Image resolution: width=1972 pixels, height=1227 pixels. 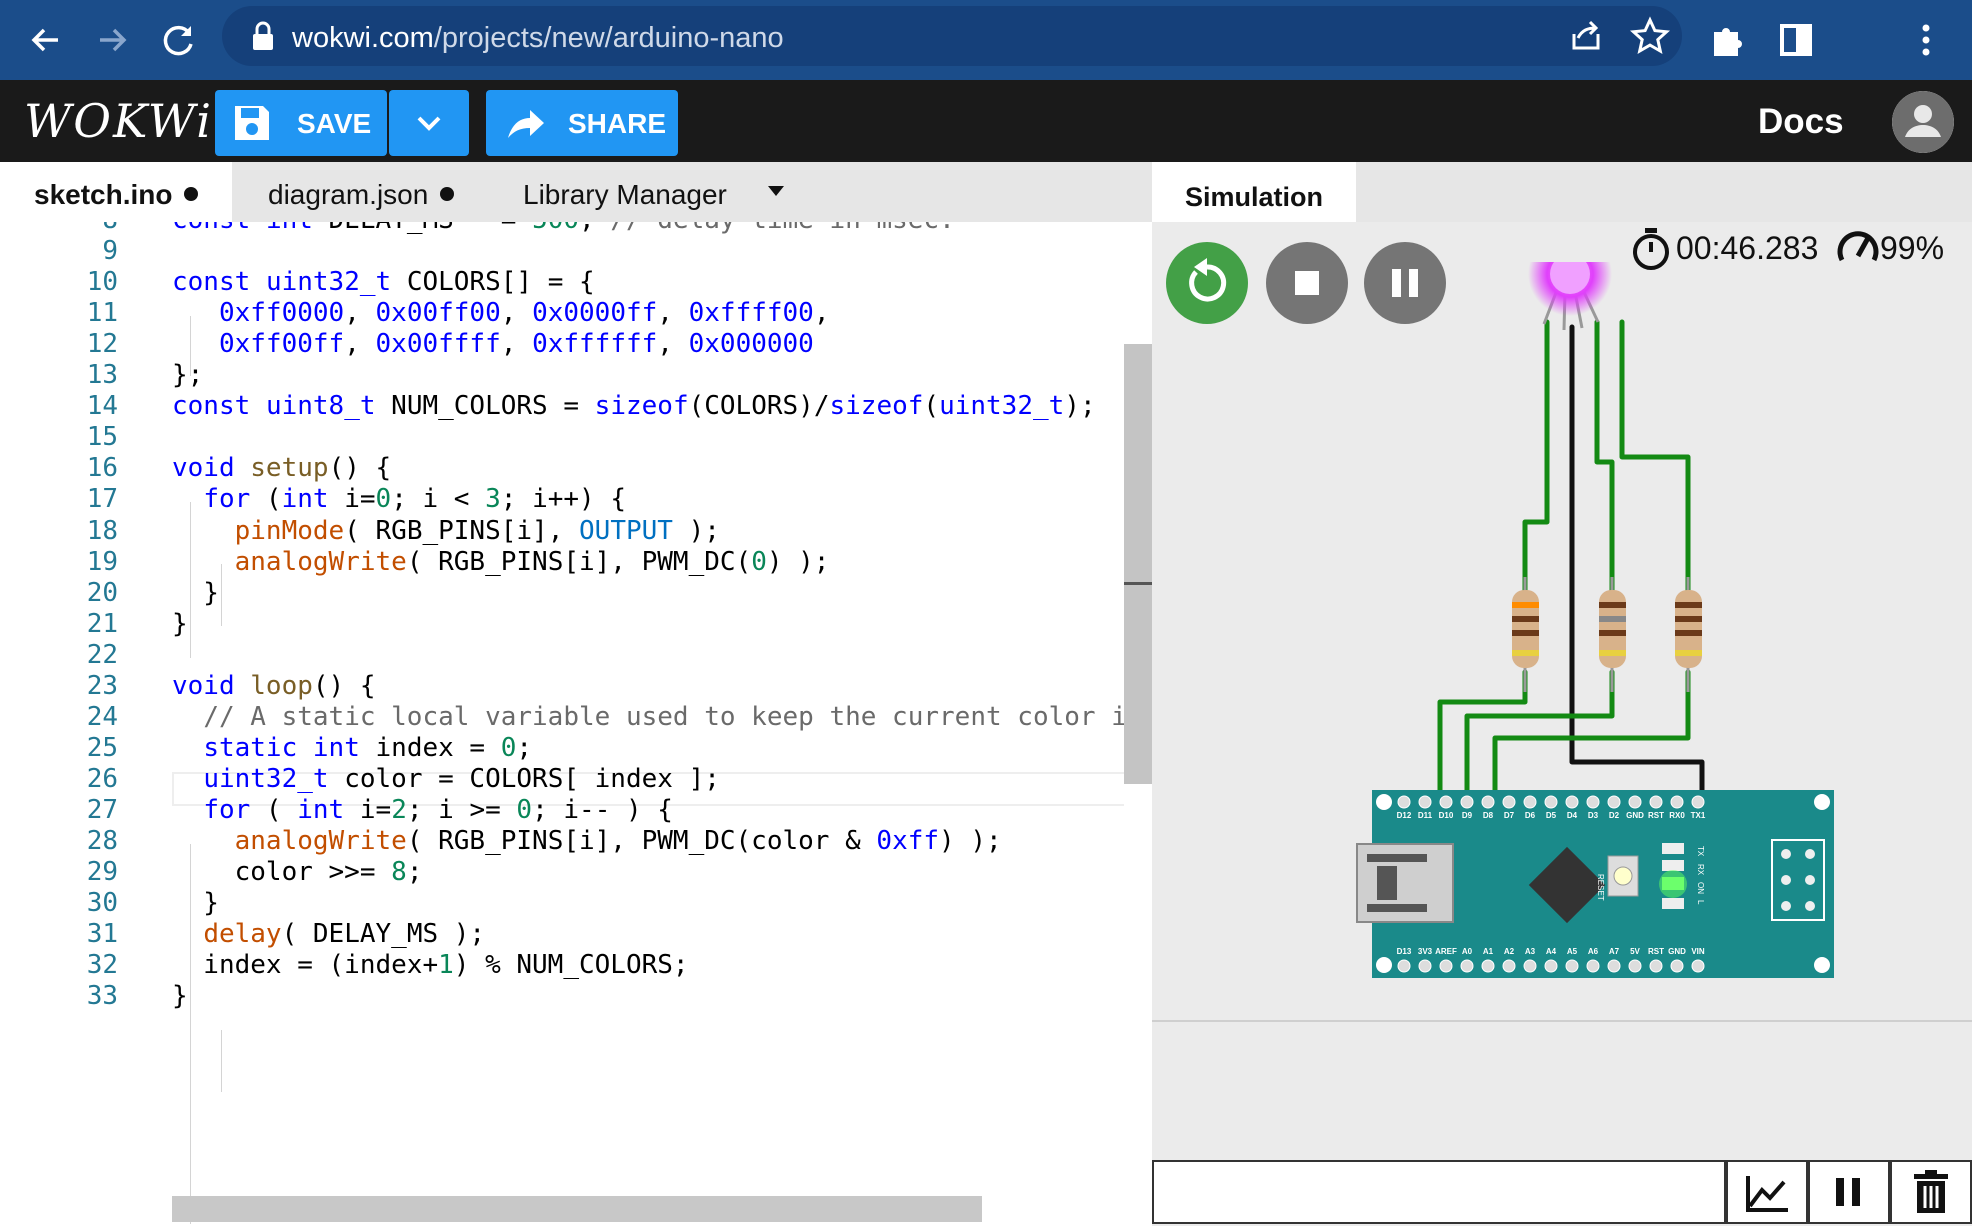 I want to click on line-number: 17, so click(x=102, y=499).